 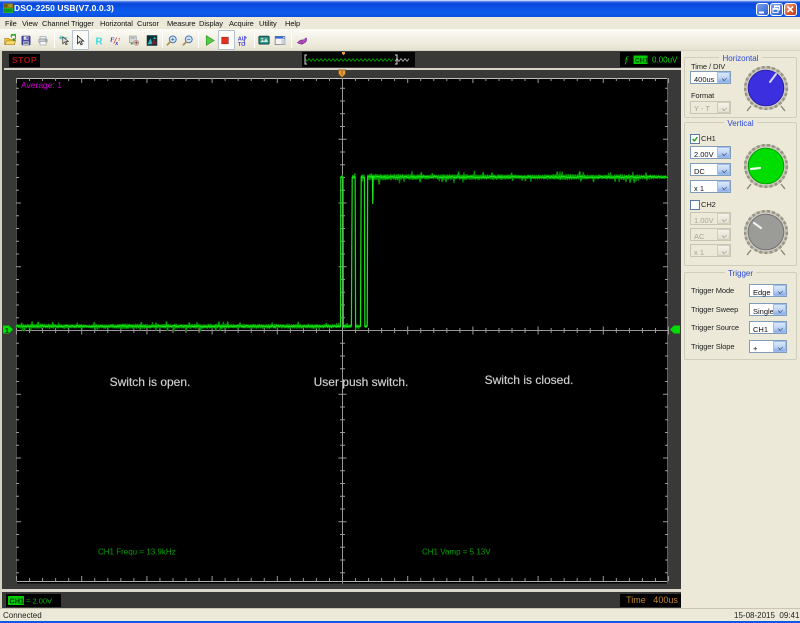 I want to click on svg-text: = 2.00V, so click(x=39, y=601).